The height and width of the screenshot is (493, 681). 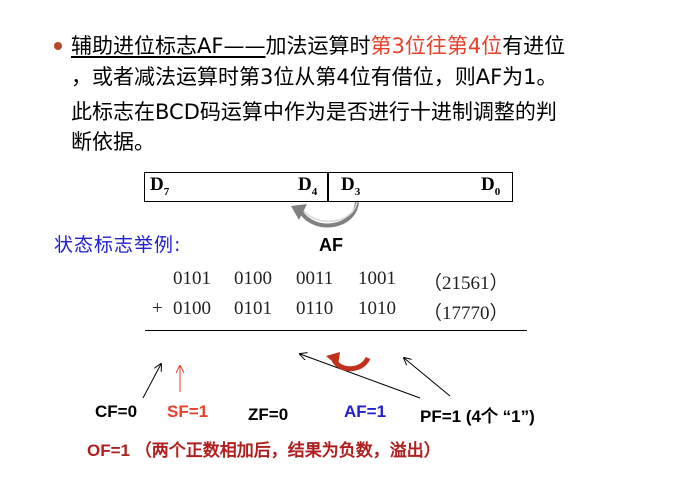 What do you see at coordinates (188, 411) in the screenshot?
I see `sf-flag: SF=1` at bounding box center [188, 411].